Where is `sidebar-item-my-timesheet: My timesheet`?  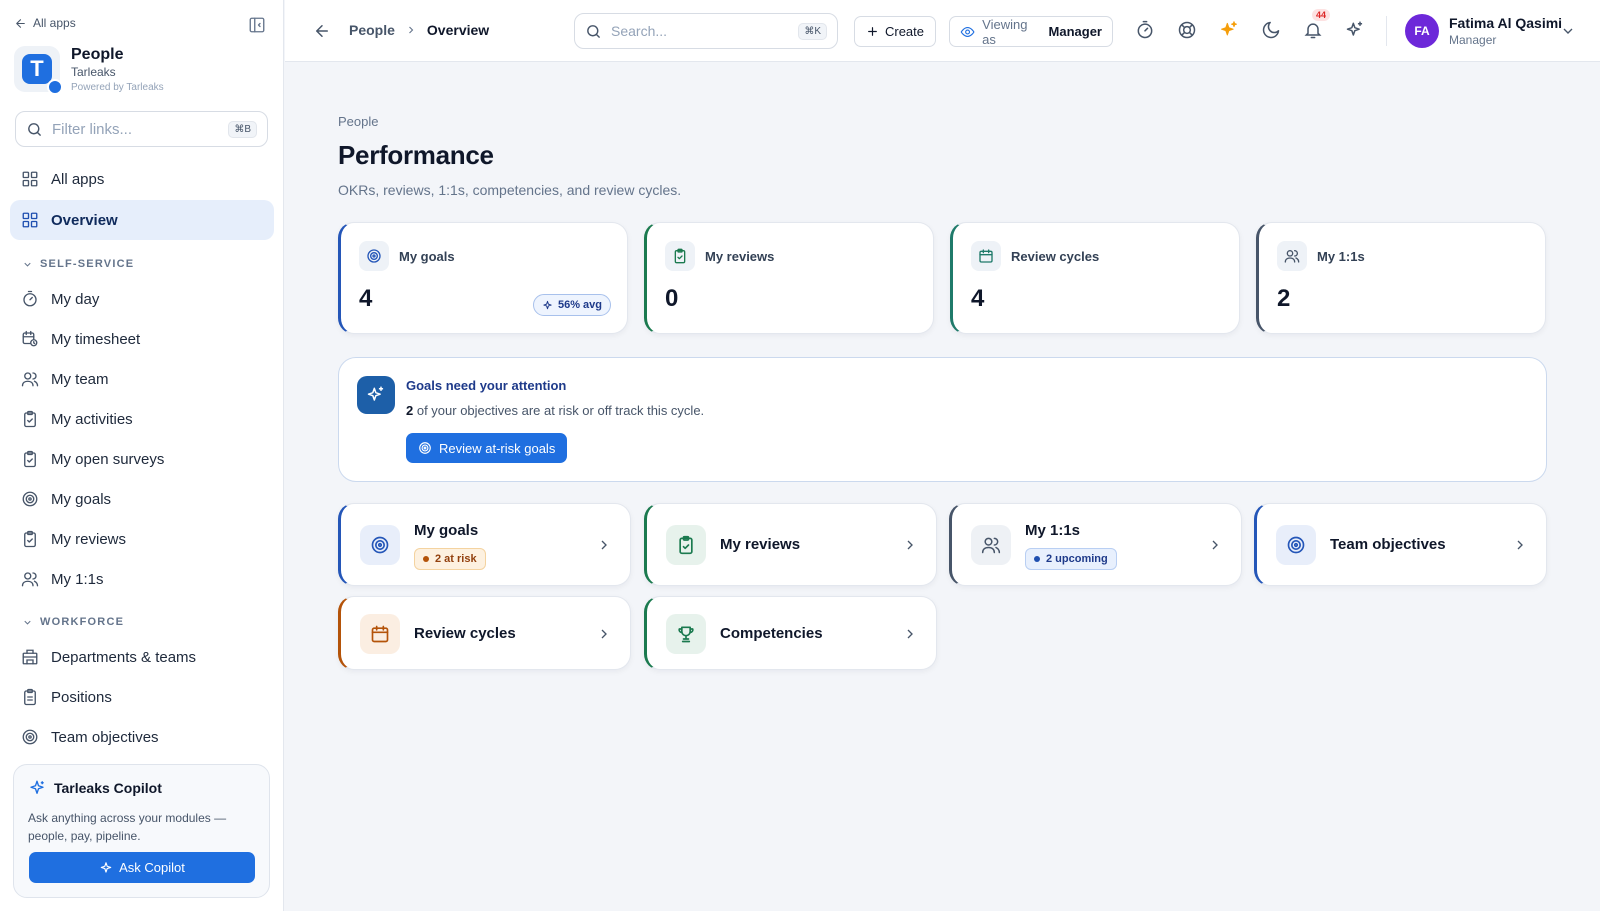
sidebar-item-my-timesheet: My timesheet is located at coordinates (142, 339).